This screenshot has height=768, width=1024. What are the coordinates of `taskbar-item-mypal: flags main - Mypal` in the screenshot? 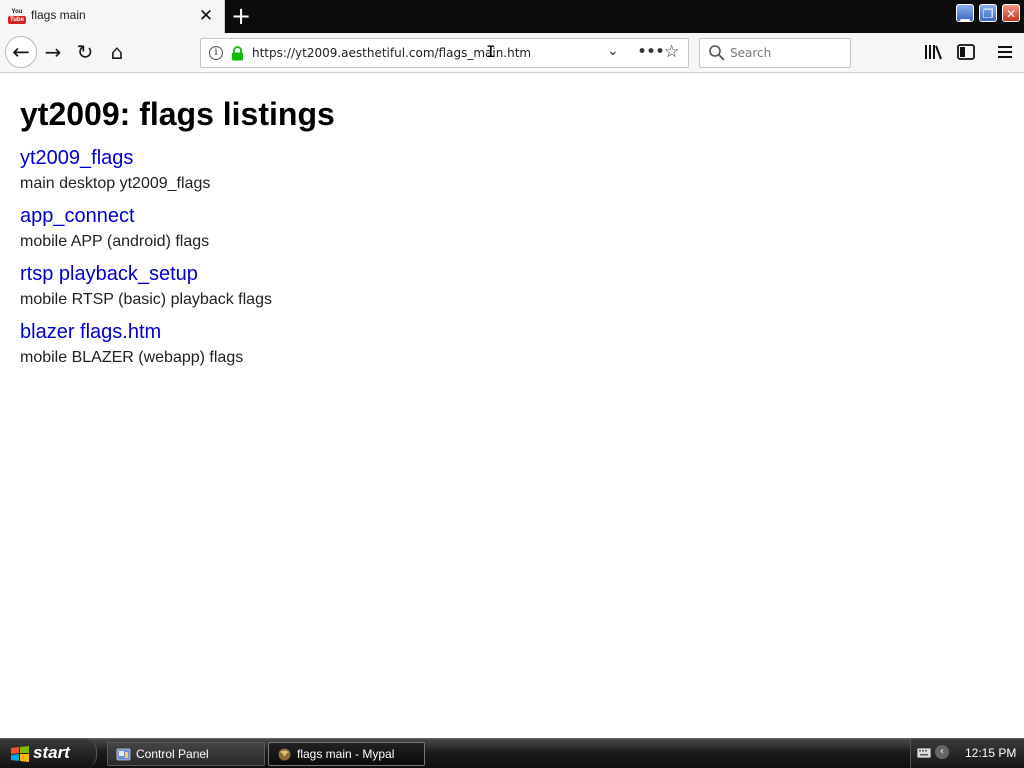 It's located at (346, 754).